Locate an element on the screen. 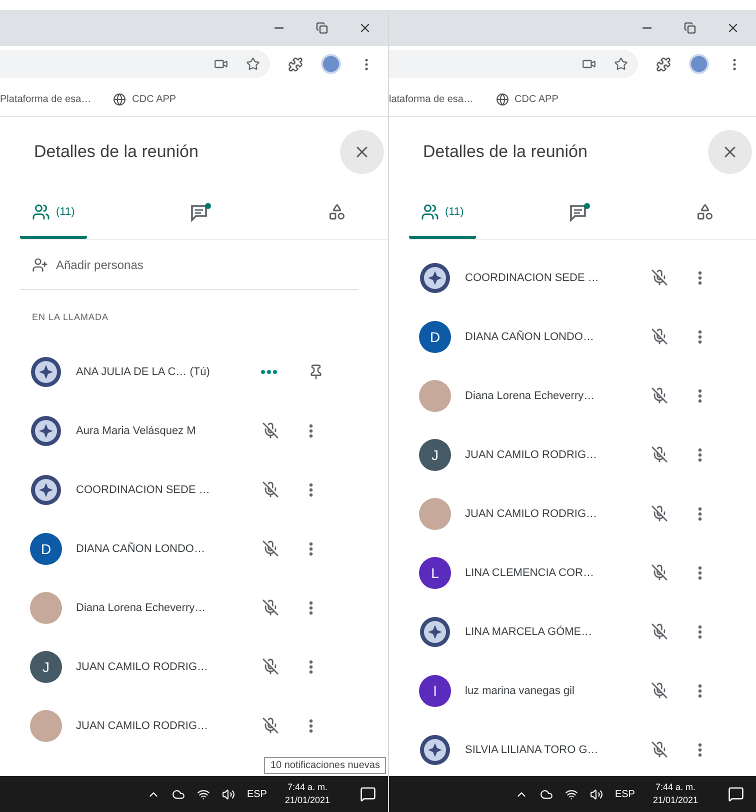 The width and height of the screenshot is (756, 812). letter-avatar: l is located at coordinates (435, 690).